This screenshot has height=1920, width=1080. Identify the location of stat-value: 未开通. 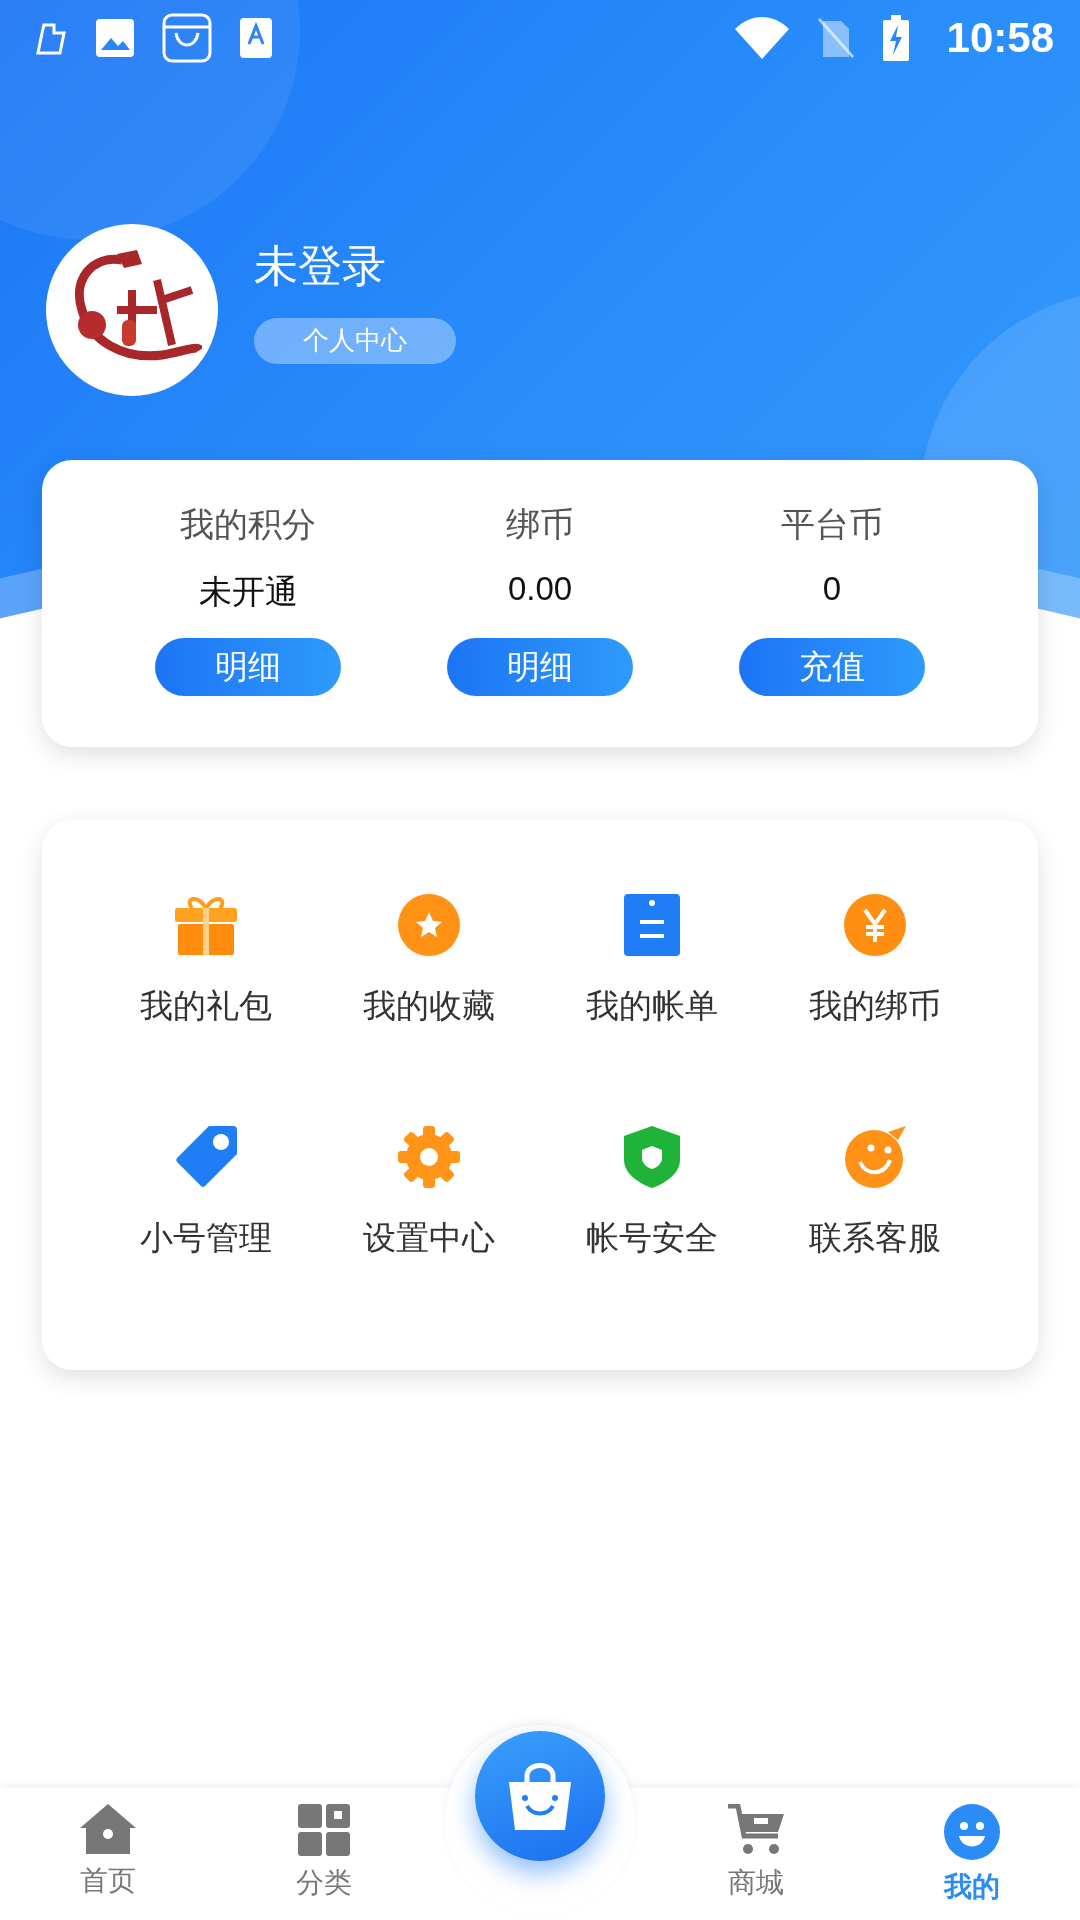
(248, 592).